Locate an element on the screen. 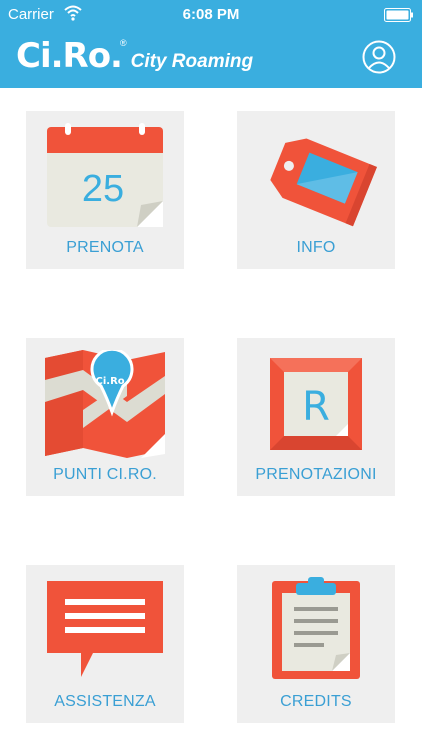 The height and width of the screenshot is (750, 422). tile-assistenza: ASSISTENZA is located at coordinates (105, 644).